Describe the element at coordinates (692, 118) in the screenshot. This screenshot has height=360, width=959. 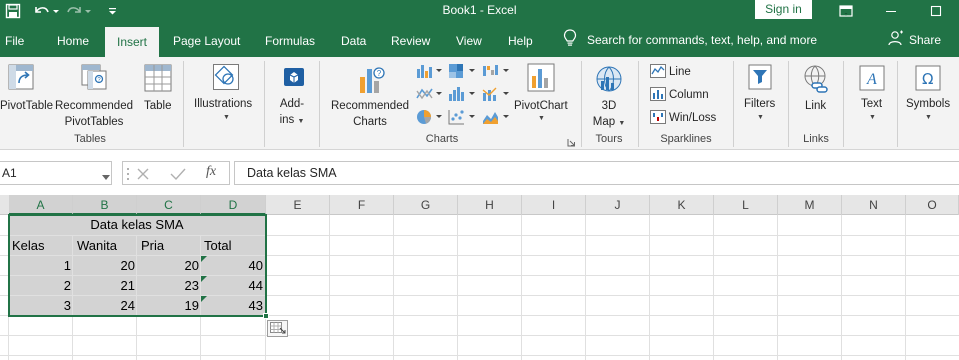
I see `sparkline-winloss-label: Win/Loss` at that location.